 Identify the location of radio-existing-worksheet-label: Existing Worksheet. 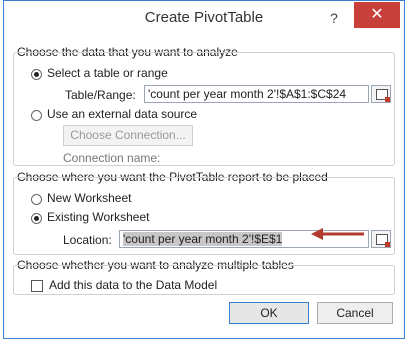
(98, 217).